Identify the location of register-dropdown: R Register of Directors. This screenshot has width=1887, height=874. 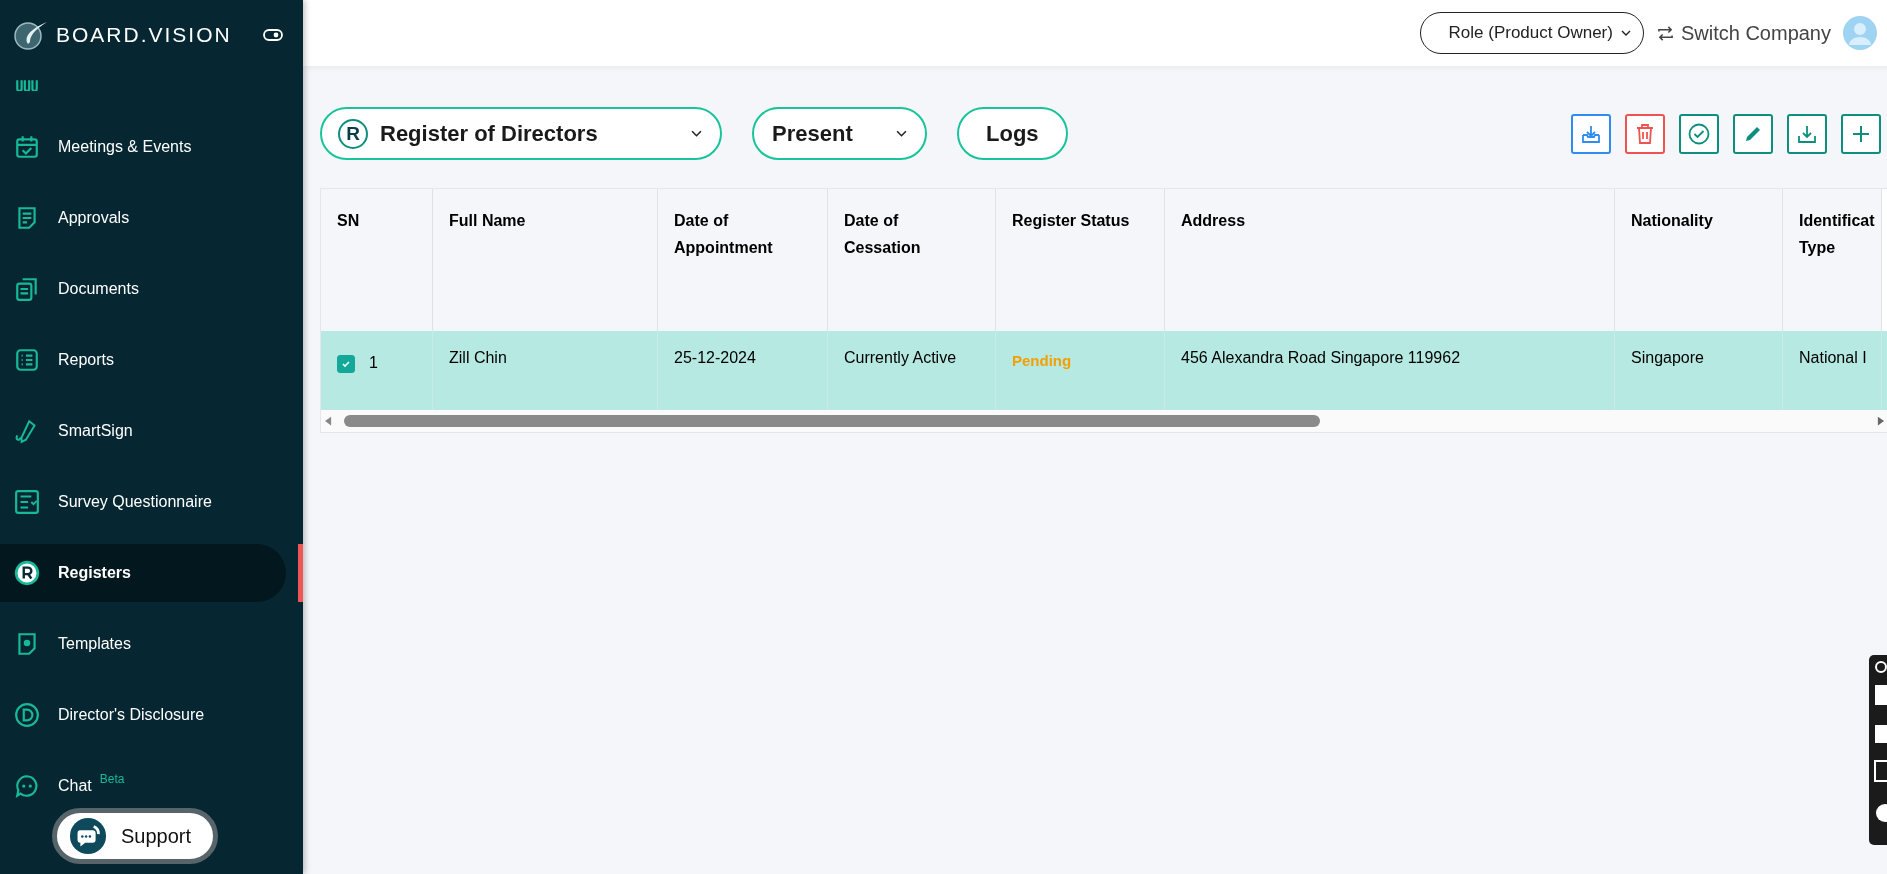
(521, 133).